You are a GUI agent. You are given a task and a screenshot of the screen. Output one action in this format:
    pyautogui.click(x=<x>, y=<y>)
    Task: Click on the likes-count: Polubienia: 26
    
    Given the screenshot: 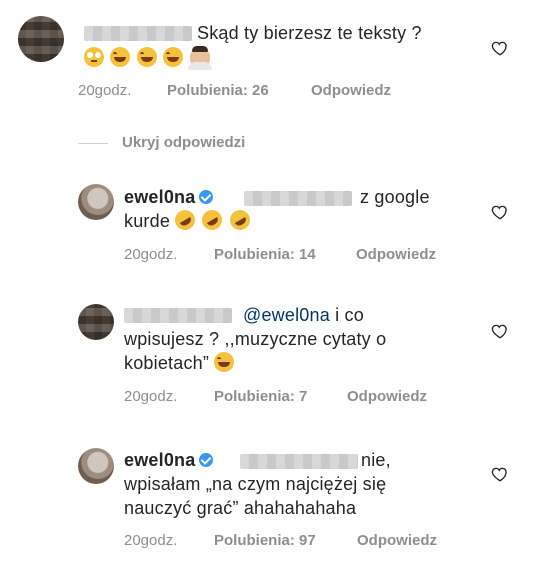 What is the action you would take?
    pyautogui.click(x=218, y=90)
    